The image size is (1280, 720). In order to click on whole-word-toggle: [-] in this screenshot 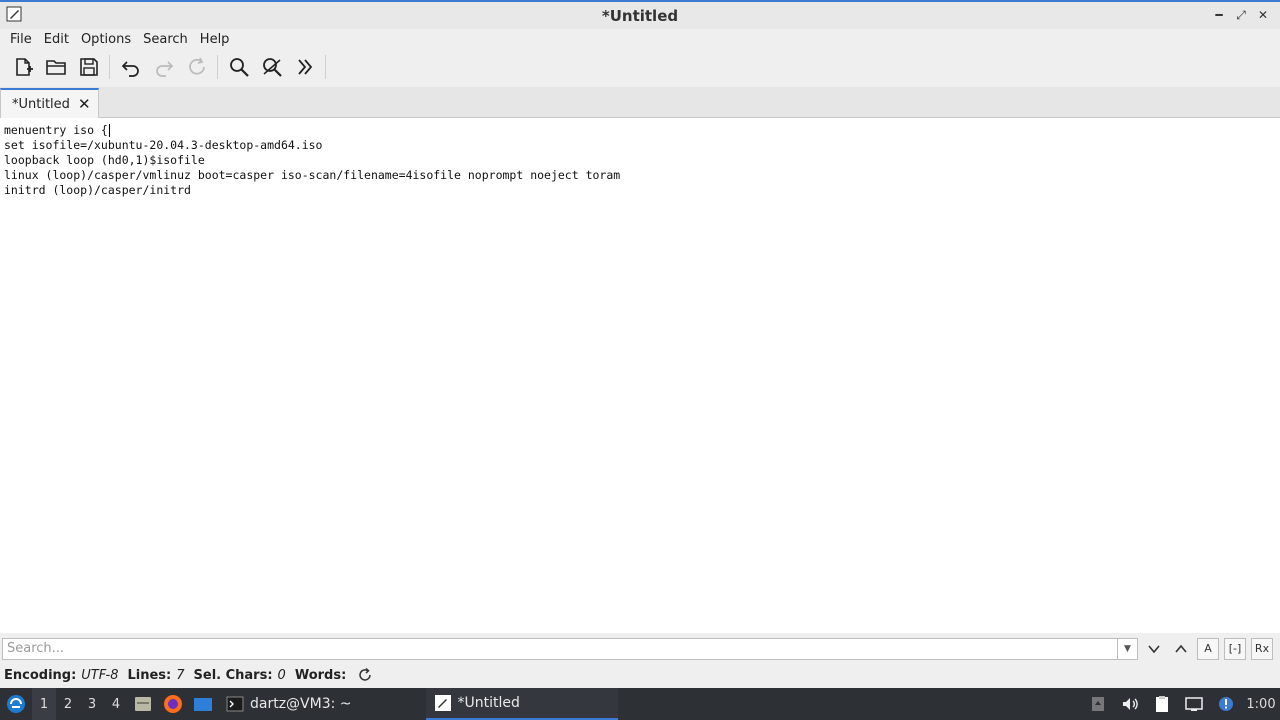, I will do `click(1235, 648)`.